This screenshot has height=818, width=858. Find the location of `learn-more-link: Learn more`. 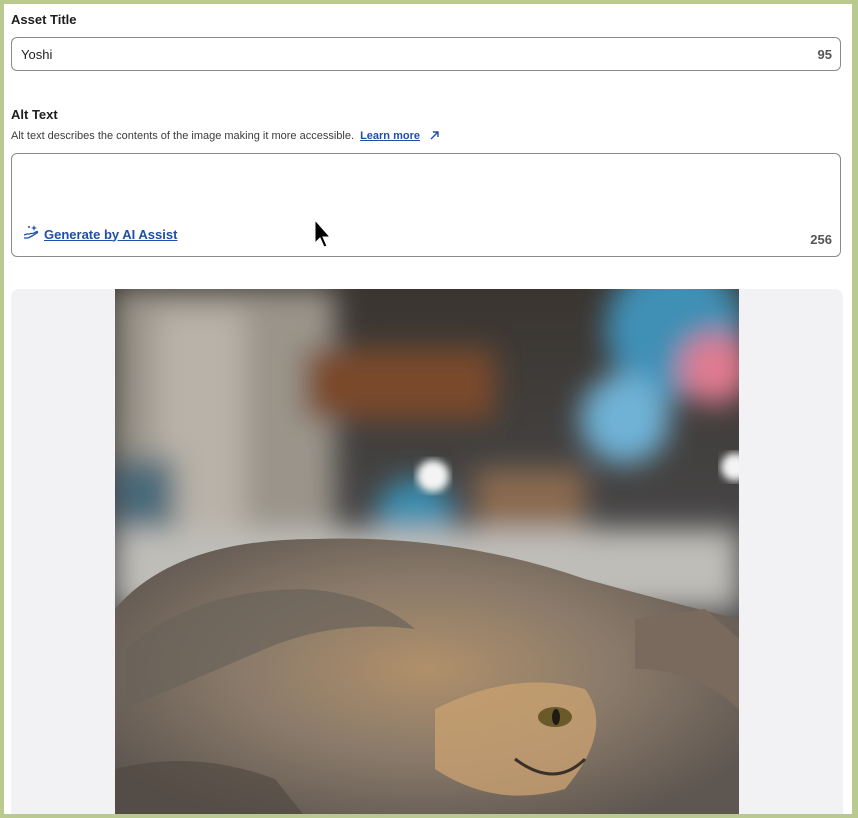

learn-more-link: Learn more is located at coordinates (390, 136).